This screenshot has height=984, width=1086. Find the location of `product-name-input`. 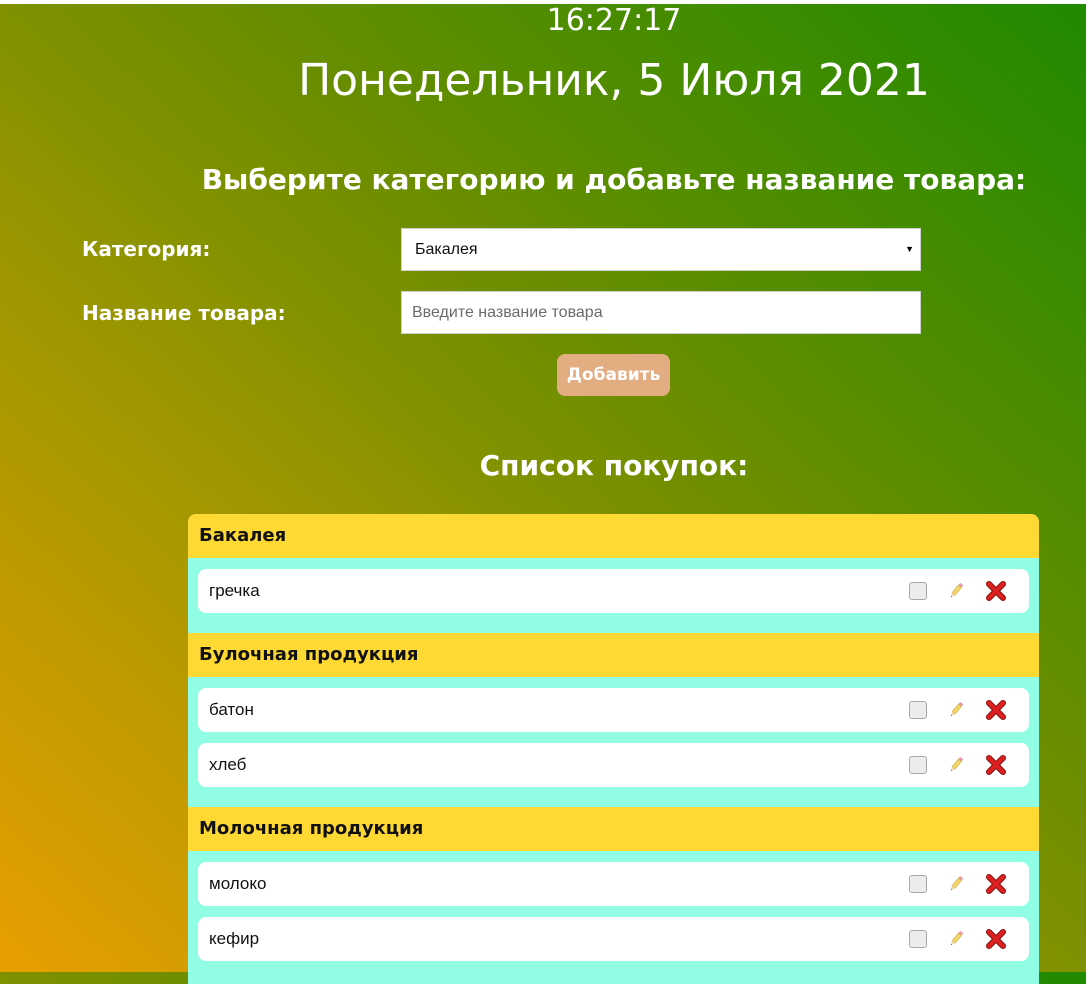

product-name-input is located at coordinates (661, 312).